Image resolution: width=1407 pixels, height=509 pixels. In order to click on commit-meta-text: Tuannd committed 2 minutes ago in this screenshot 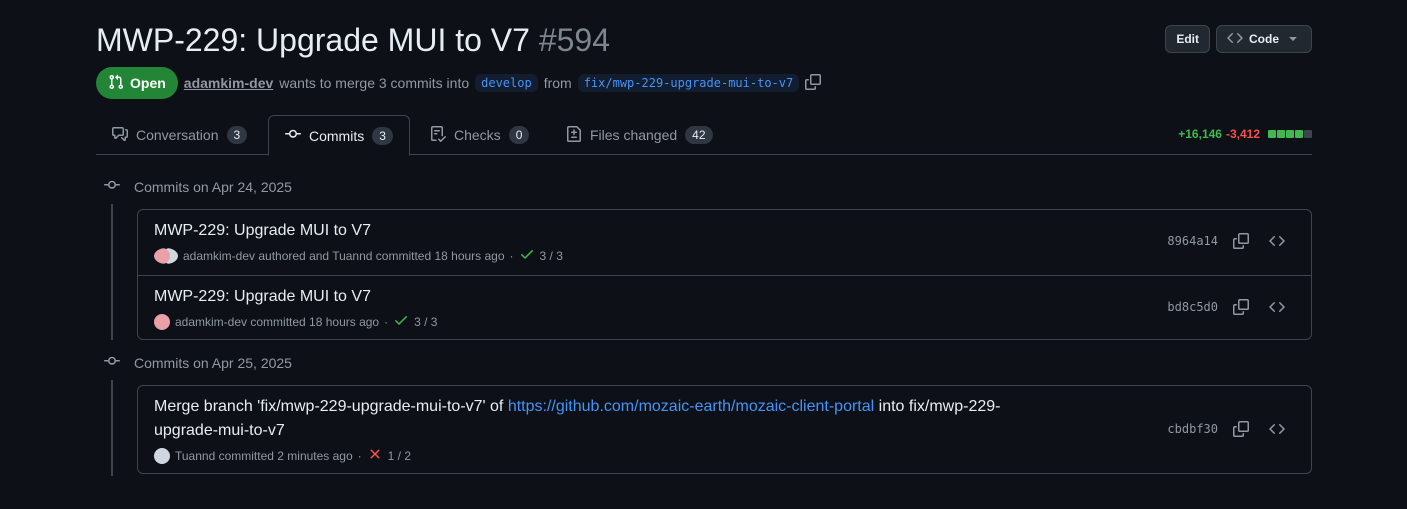, I will do `click(264, 455)`.